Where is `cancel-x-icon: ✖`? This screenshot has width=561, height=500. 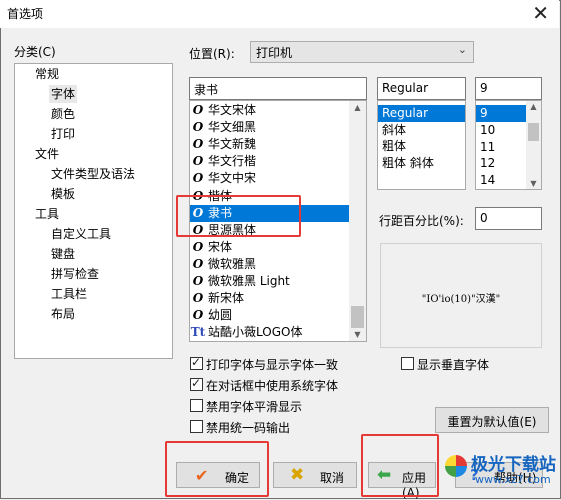
cancel-x-icon: ✖ is located at coordinates (297, 475).